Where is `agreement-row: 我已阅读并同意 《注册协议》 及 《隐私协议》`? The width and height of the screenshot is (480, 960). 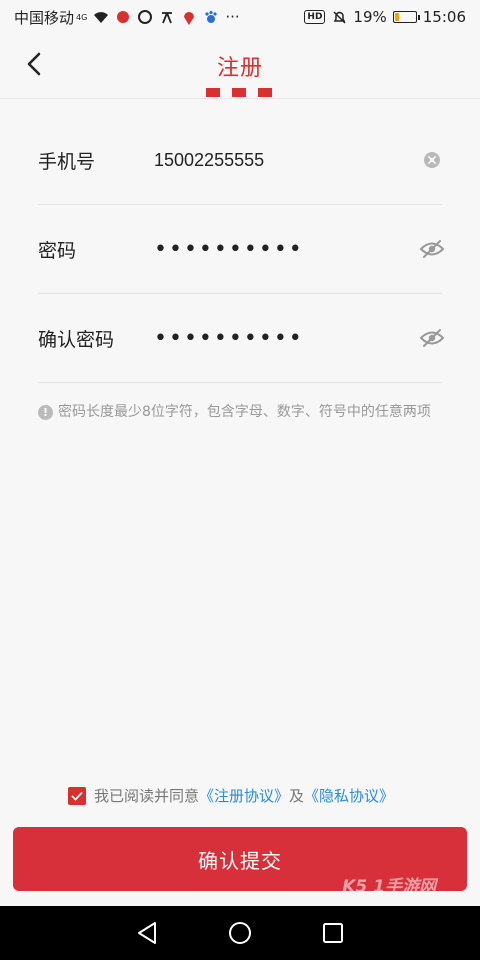
agreement-row: 我已阅读并同意 《注册协议》 及 《隐私协议》 is located at coordinates (231, 795).